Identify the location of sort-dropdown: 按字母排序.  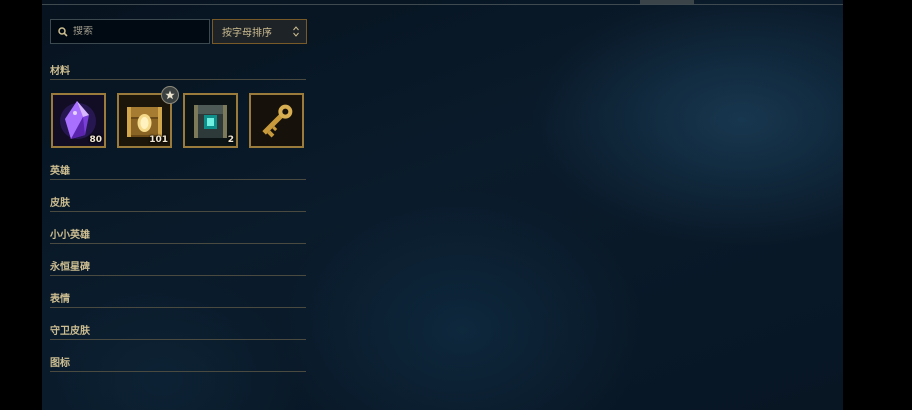
(259, 31).